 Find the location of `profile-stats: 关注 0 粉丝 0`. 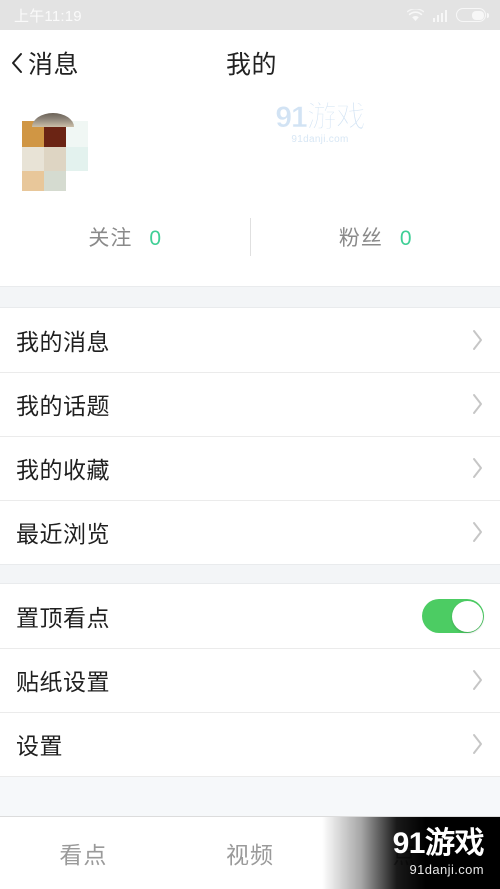

profile-stats: 关注 0 粉丝 0 is located at coordinates (250, 237).